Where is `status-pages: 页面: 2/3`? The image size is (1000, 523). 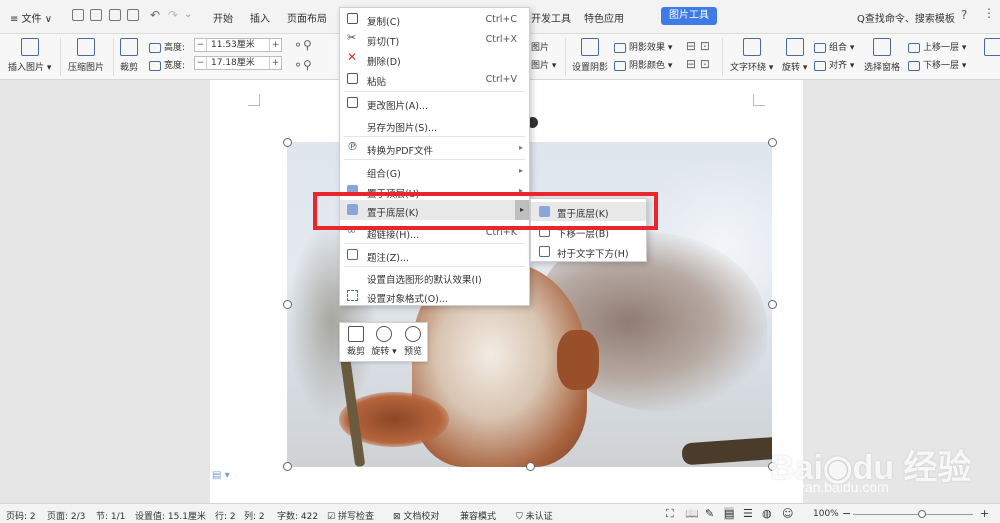
status-pages: 页面: 2/3 is located at coordinates (66, 515).